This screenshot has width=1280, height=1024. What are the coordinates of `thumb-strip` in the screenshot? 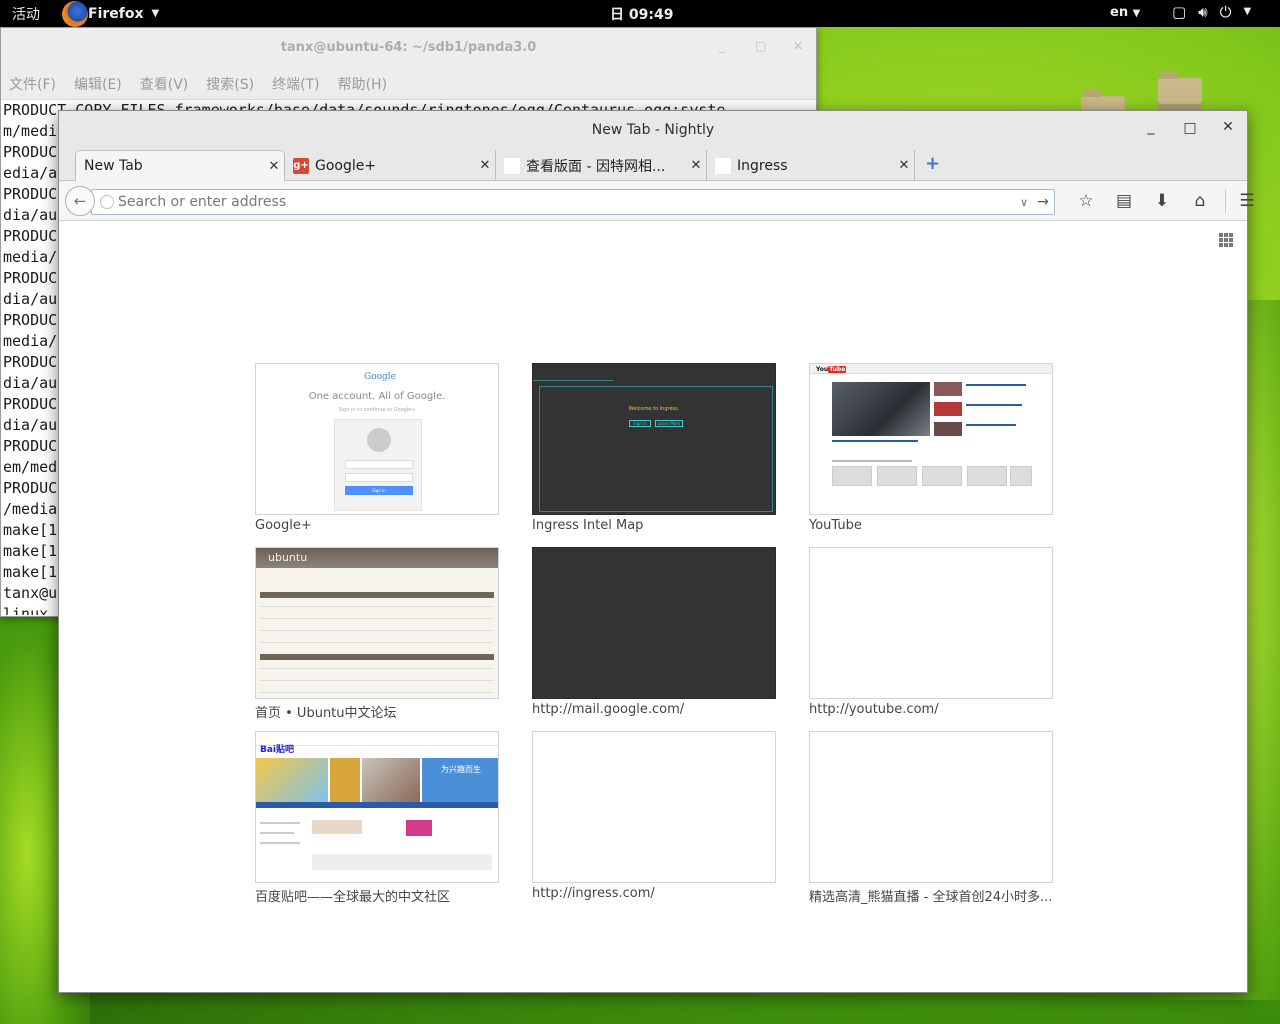 It's located at (377, 805).